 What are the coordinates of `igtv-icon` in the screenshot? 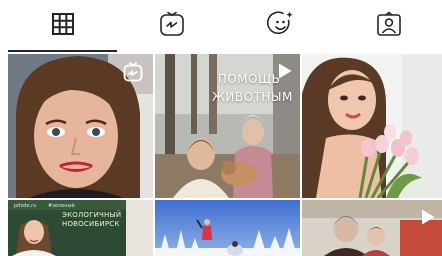 It's located at (172, 26).